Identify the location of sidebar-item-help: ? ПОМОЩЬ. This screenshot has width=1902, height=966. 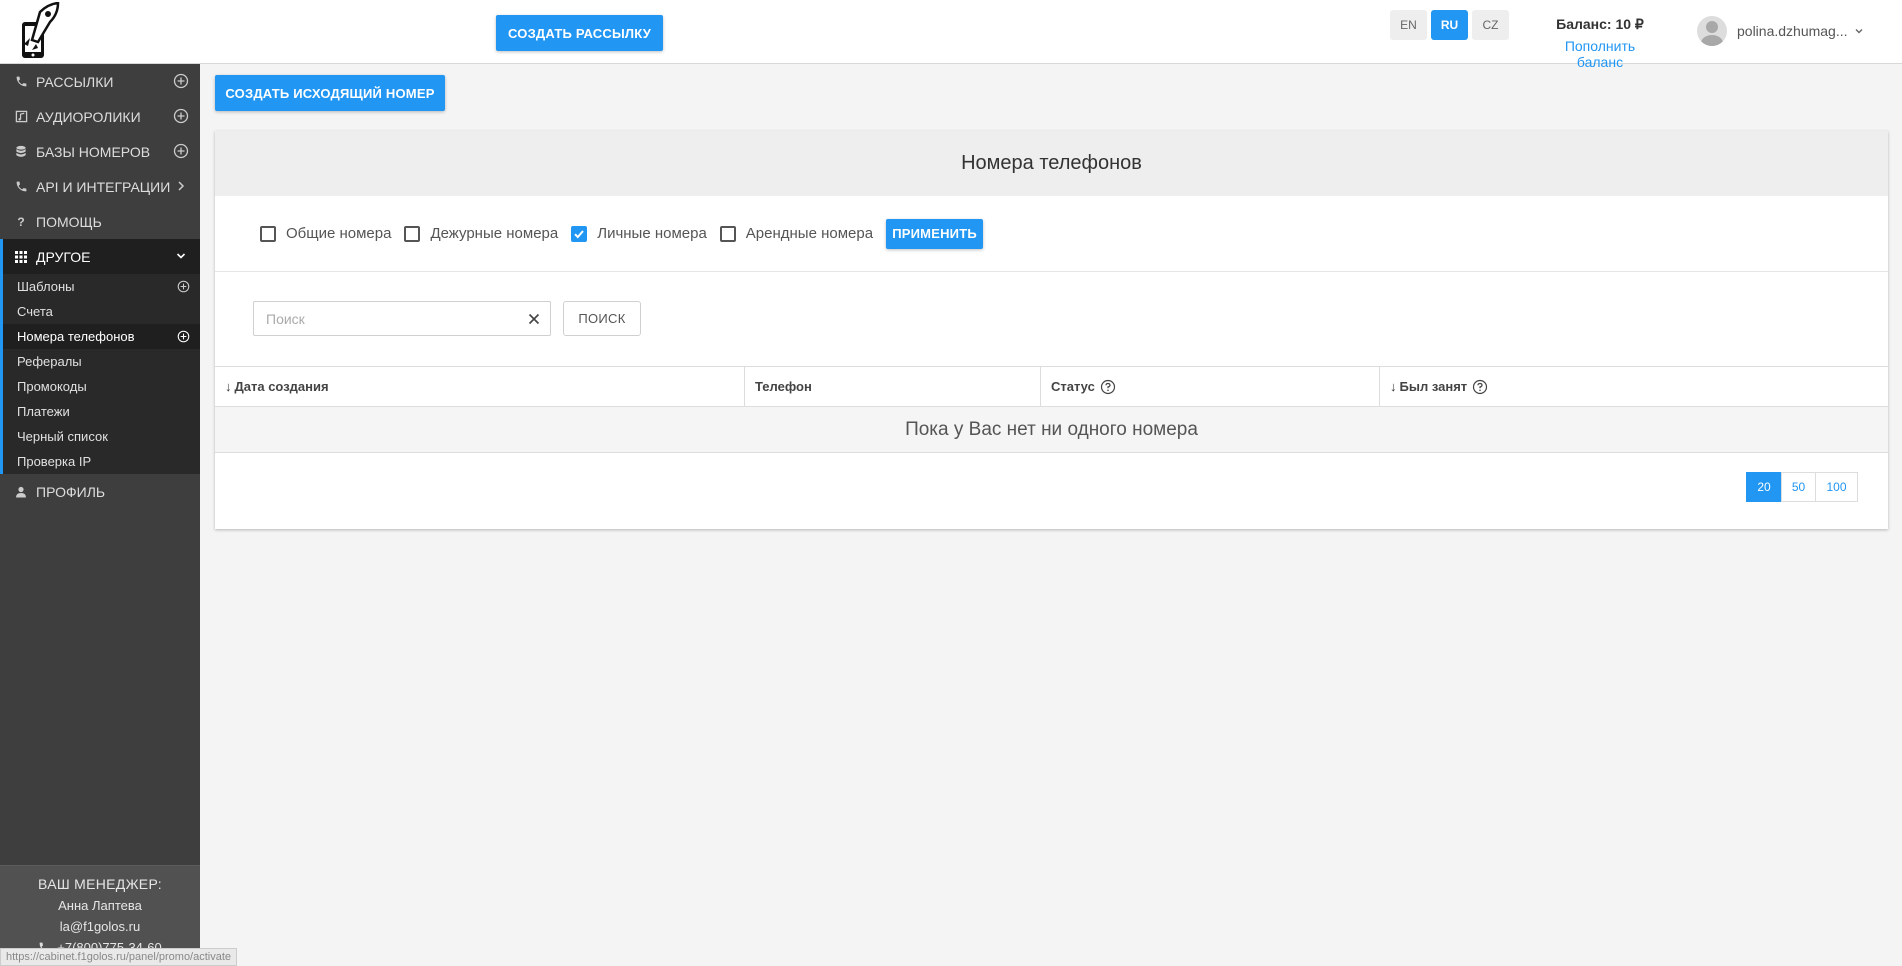
(100, 221).